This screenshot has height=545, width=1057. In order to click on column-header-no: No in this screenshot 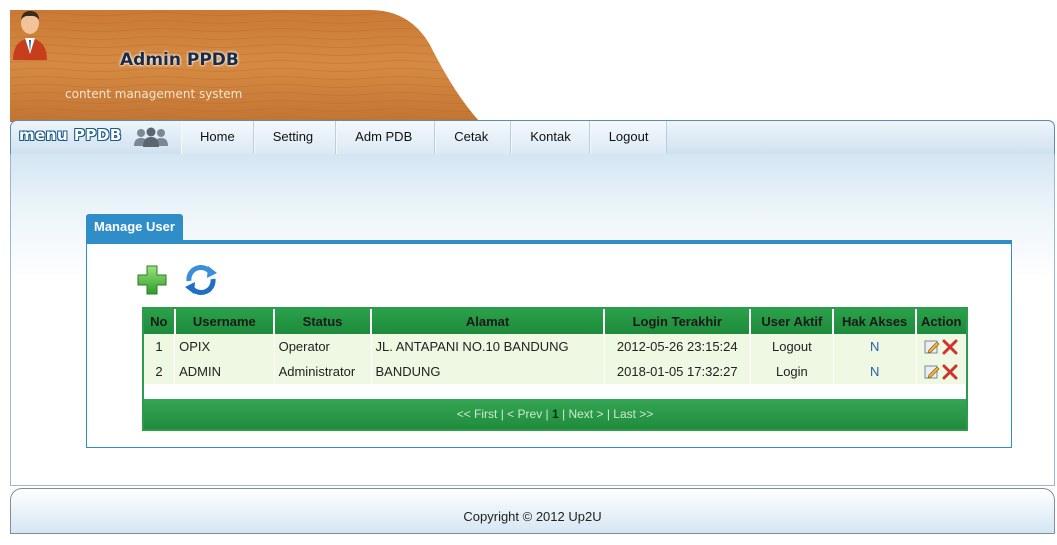, I will do `click(160, 321)`.